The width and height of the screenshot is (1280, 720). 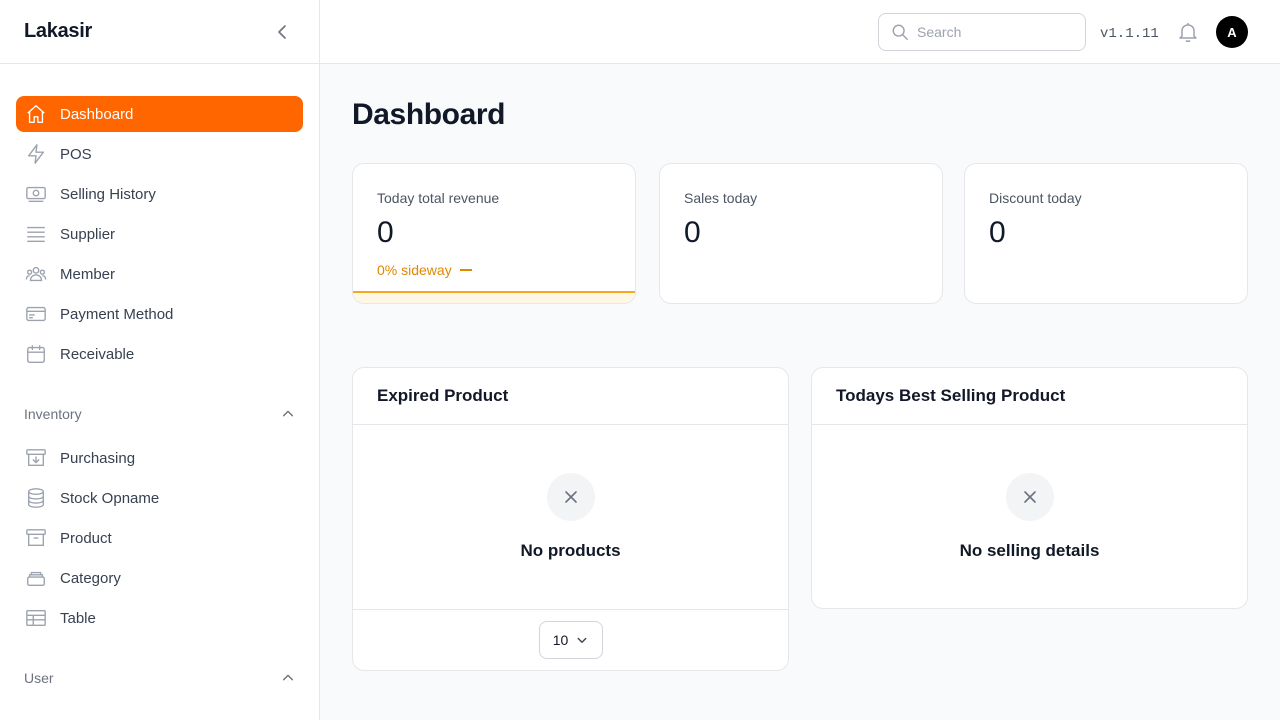 What do you see at coordinates (98, 458) in the screenshot?
I see `sidebar-item-label: Purchasing` at bounding box center [98, 458].